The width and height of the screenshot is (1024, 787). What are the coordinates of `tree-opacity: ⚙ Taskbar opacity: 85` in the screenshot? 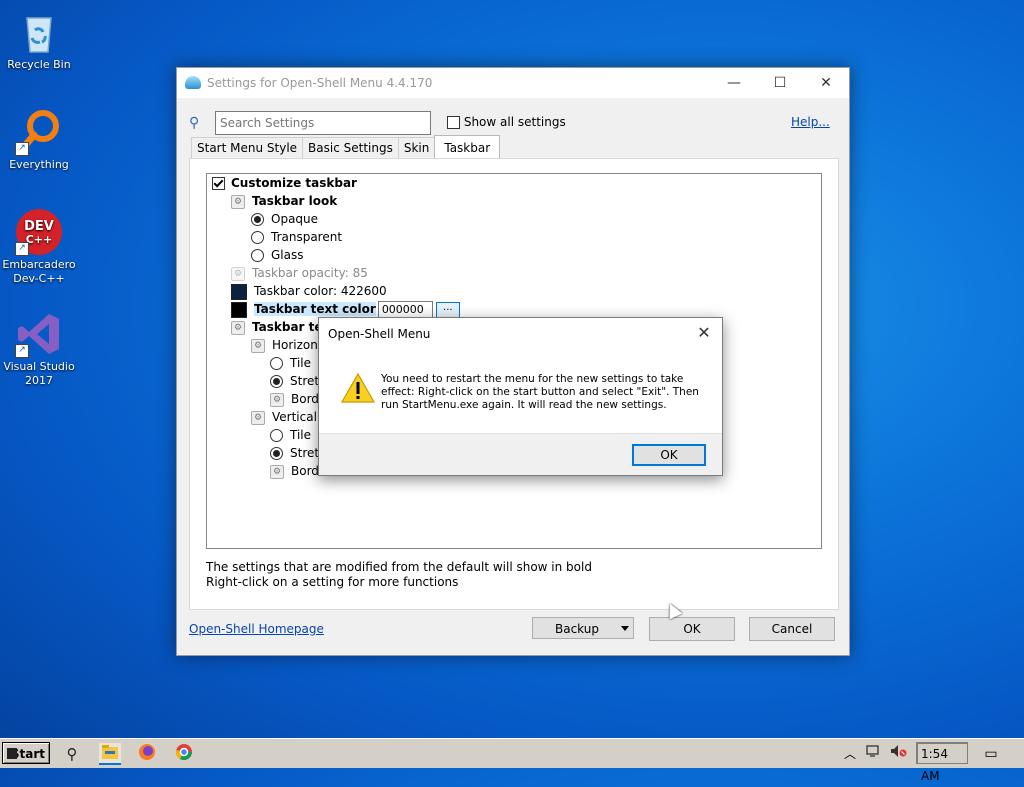 It's located at (299, 273).